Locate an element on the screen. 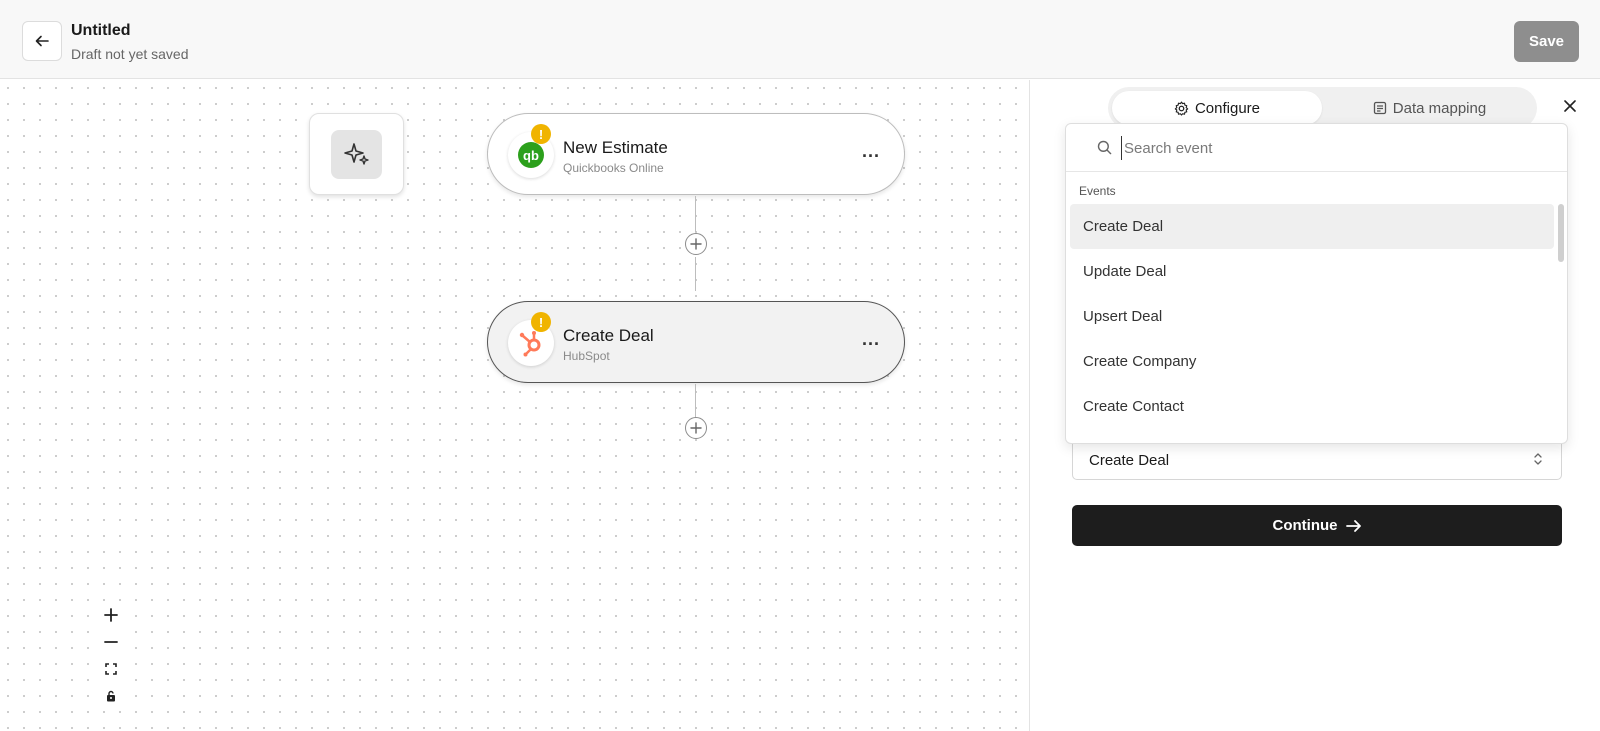 The width and height of the screenshot is (1600, 731). zoom-out-icon is located at coordinates (110, 641).